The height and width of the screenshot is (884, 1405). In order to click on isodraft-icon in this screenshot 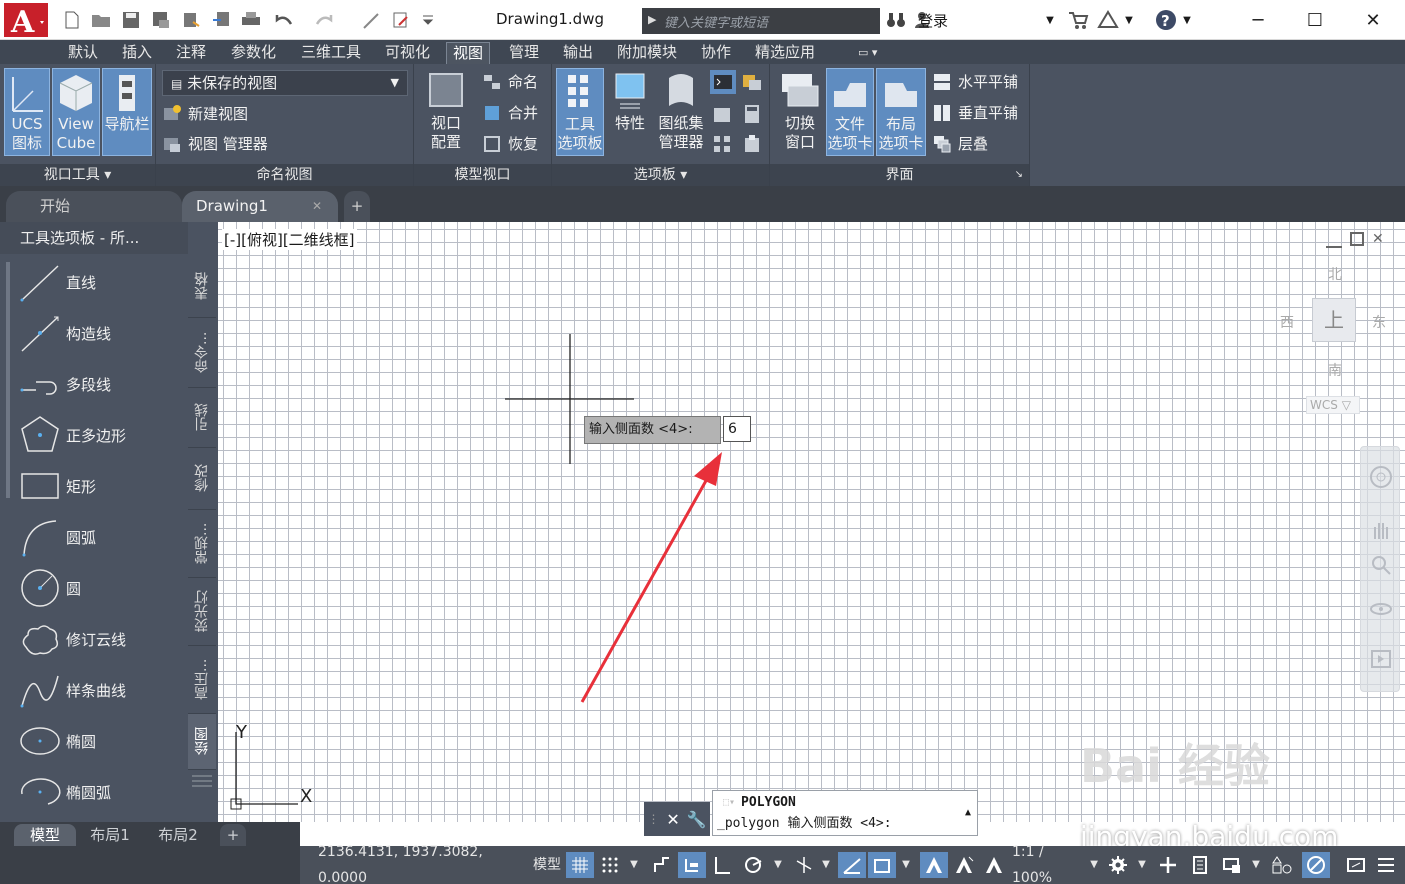, I will do `click(804, 865)`.